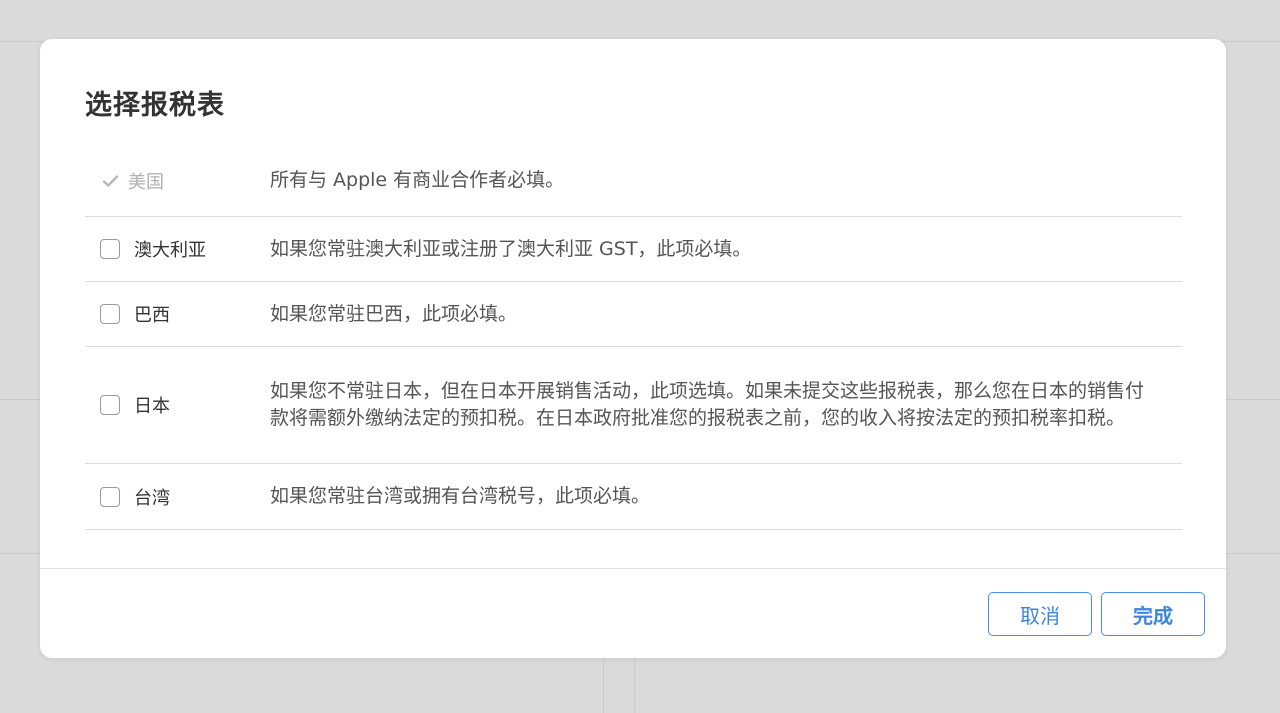  I want to click on tax-form-row-usa: 美国 所有与 Apple 有商业合作者必填。, so click(633, 184).